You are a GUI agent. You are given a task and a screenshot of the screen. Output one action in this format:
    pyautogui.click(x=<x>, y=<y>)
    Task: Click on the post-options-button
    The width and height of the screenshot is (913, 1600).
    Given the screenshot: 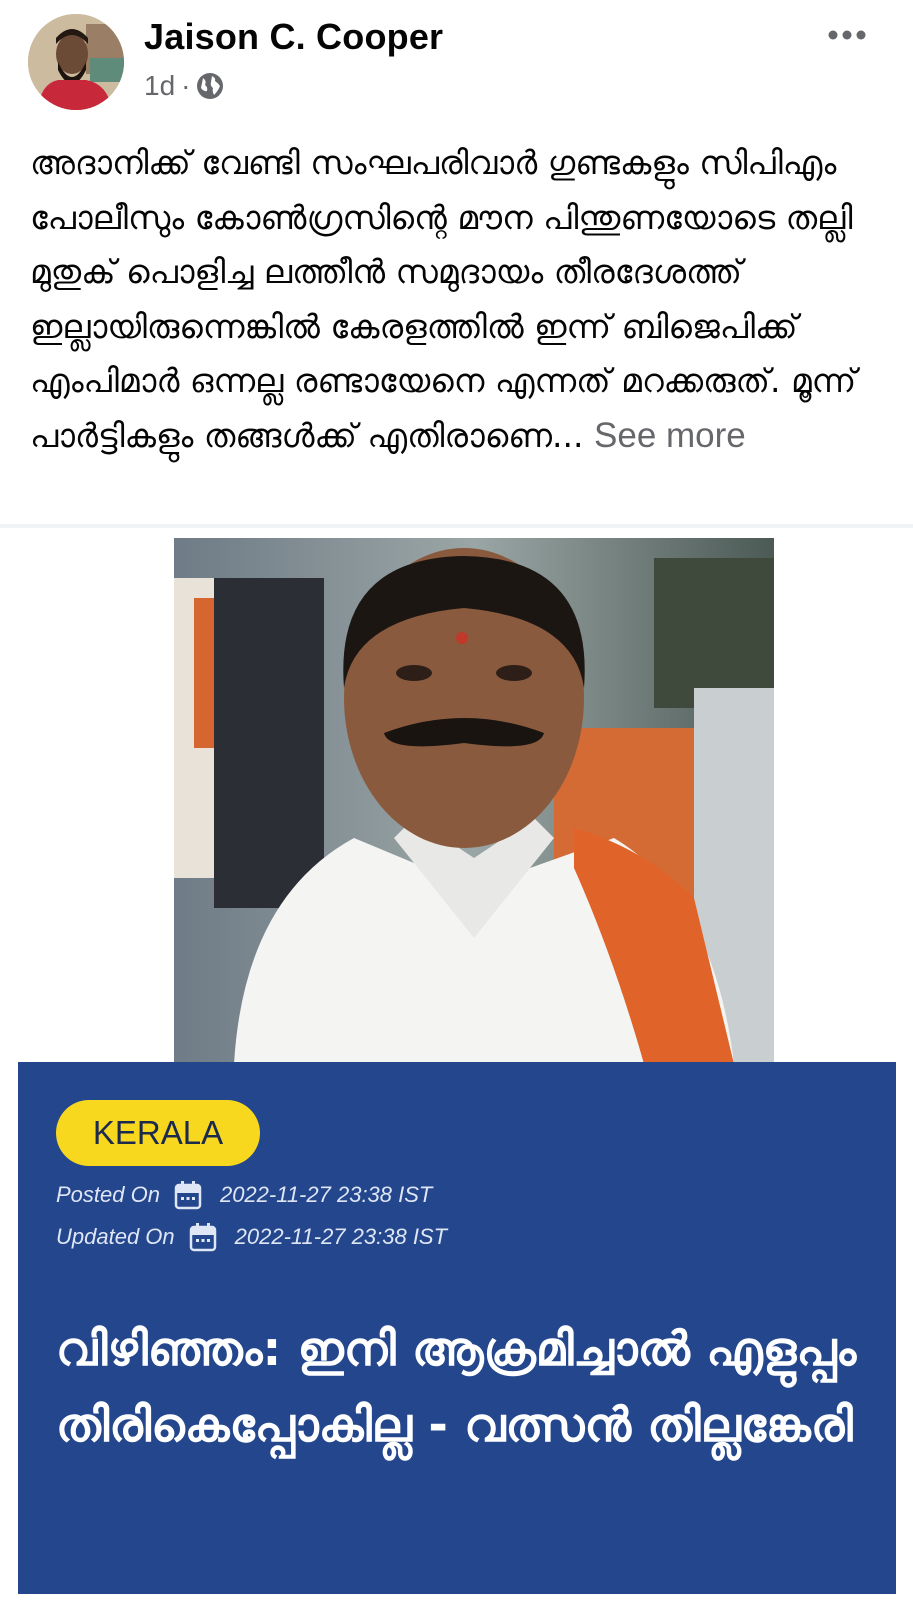 What is the action you would take?
    pyautogui.click(x=847, y=32)
    